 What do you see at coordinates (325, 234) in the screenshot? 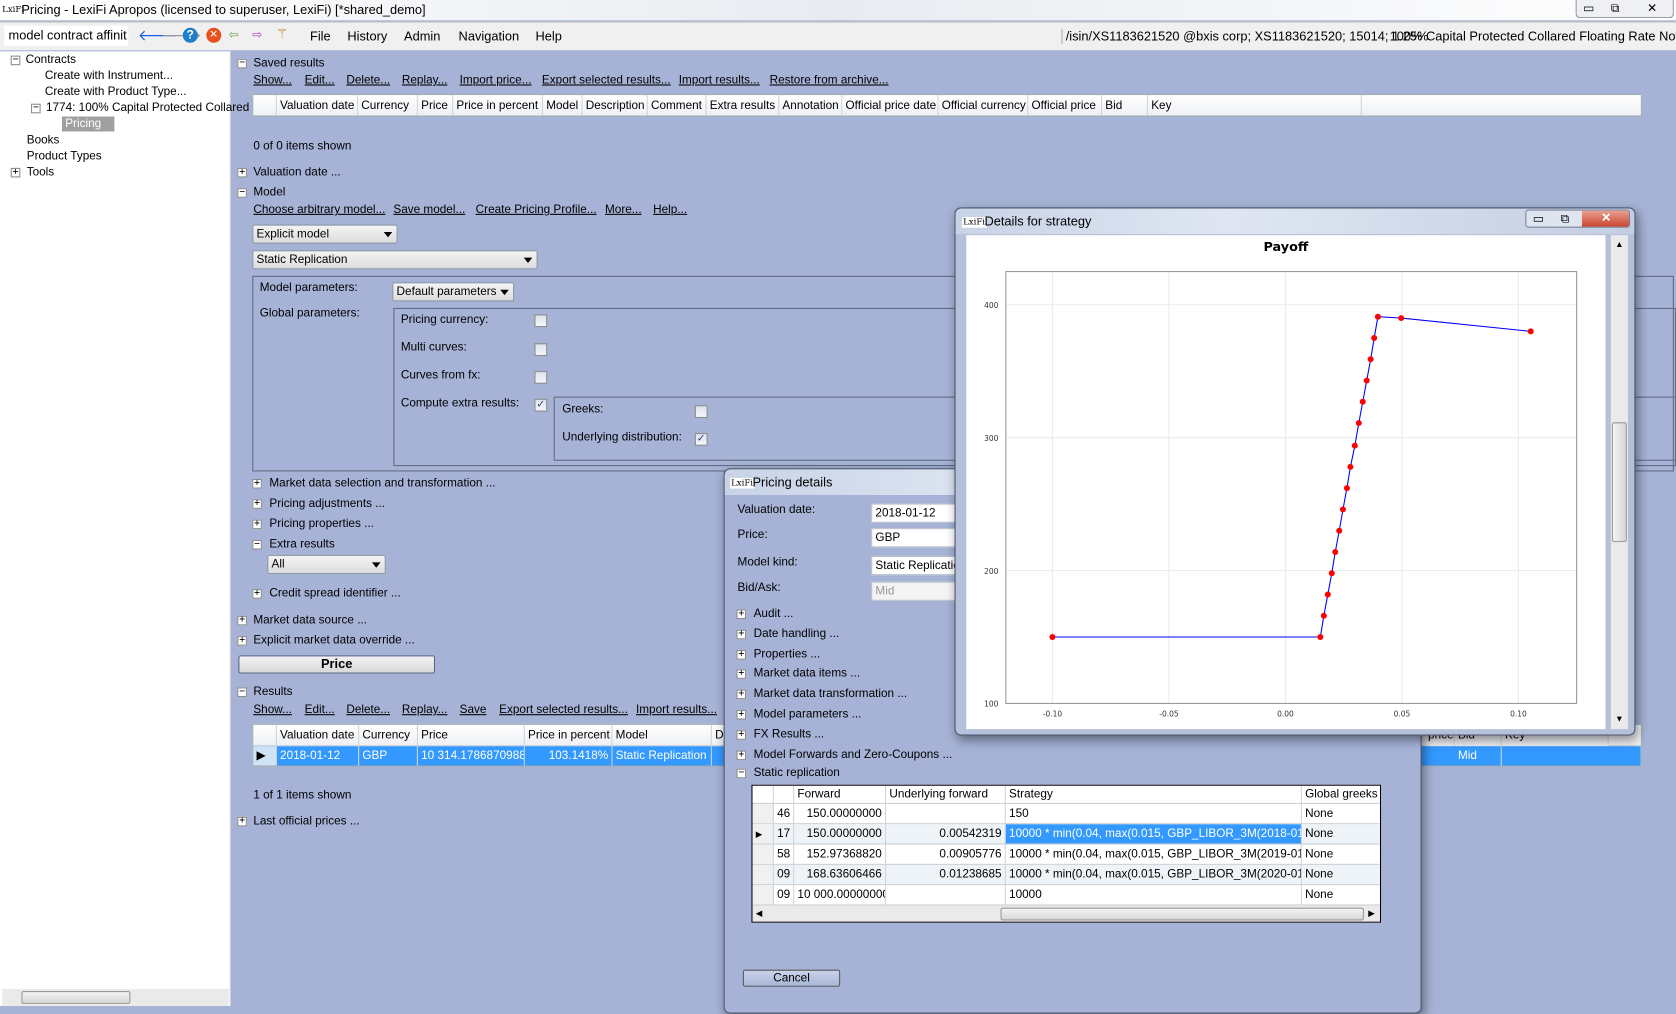
I see `model-kind-select: Explicit model` at bounding box center [325, 234].